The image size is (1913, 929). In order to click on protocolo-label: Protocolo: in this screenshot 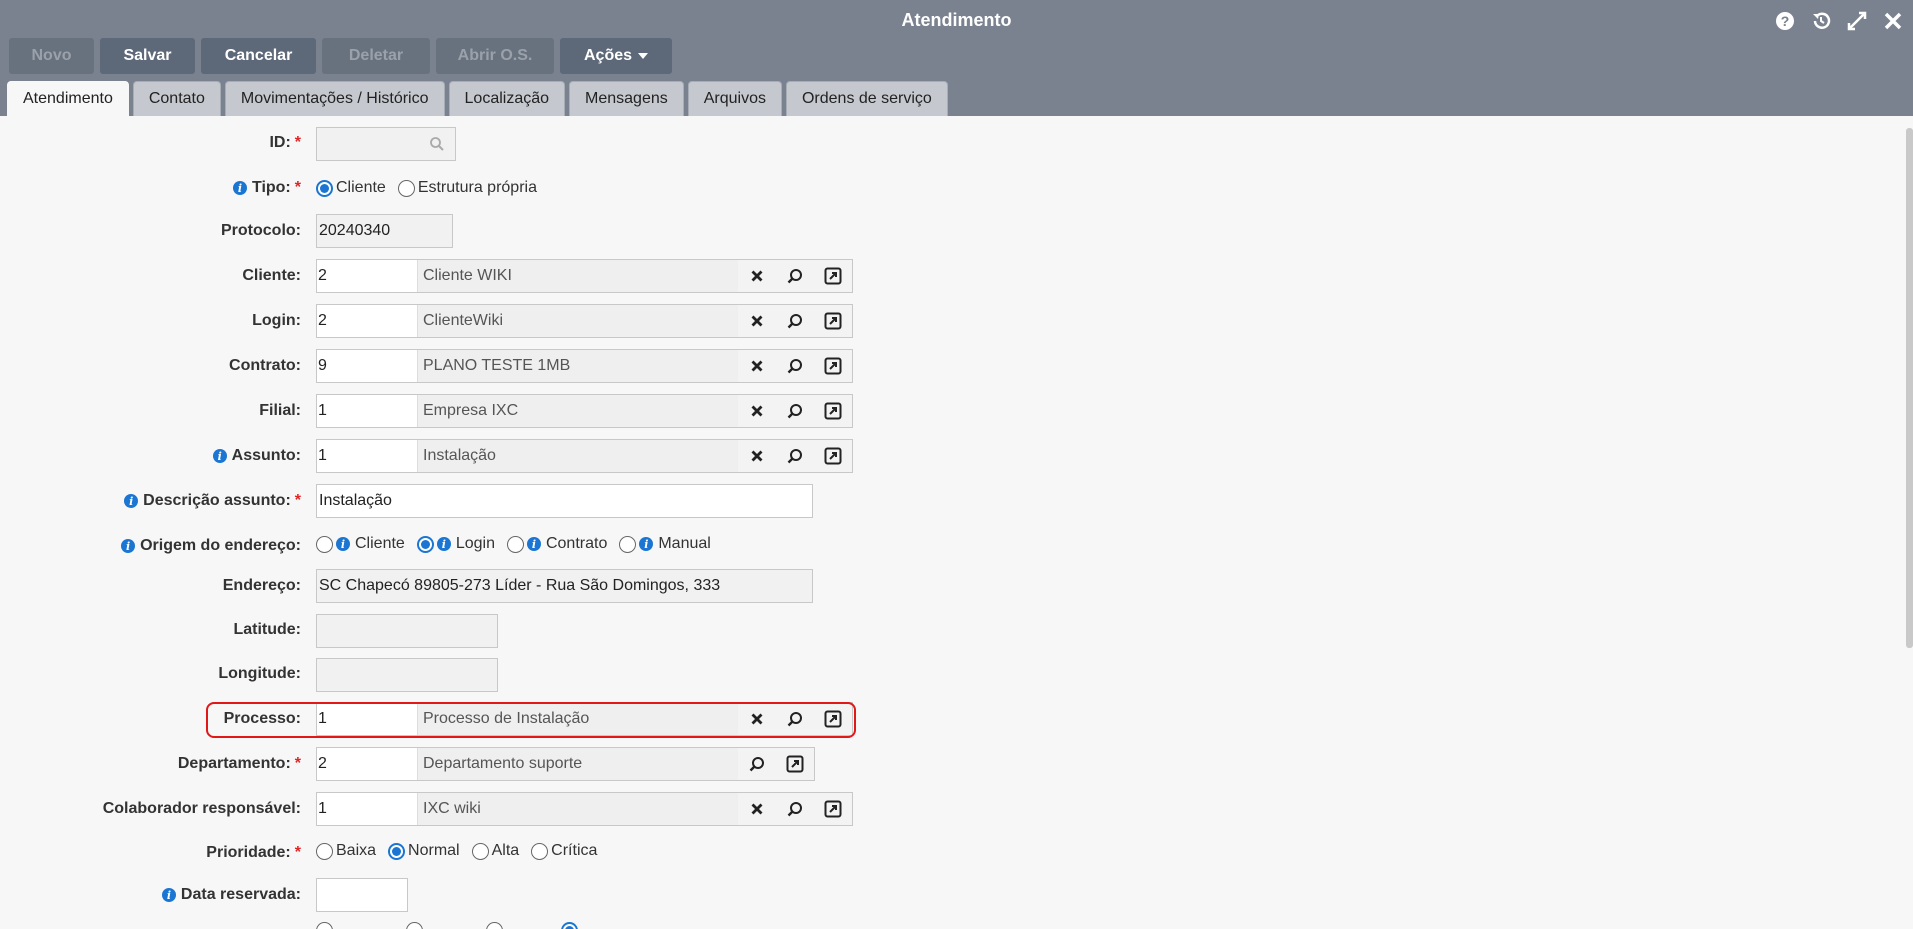, I will do `click(261, 230)`.